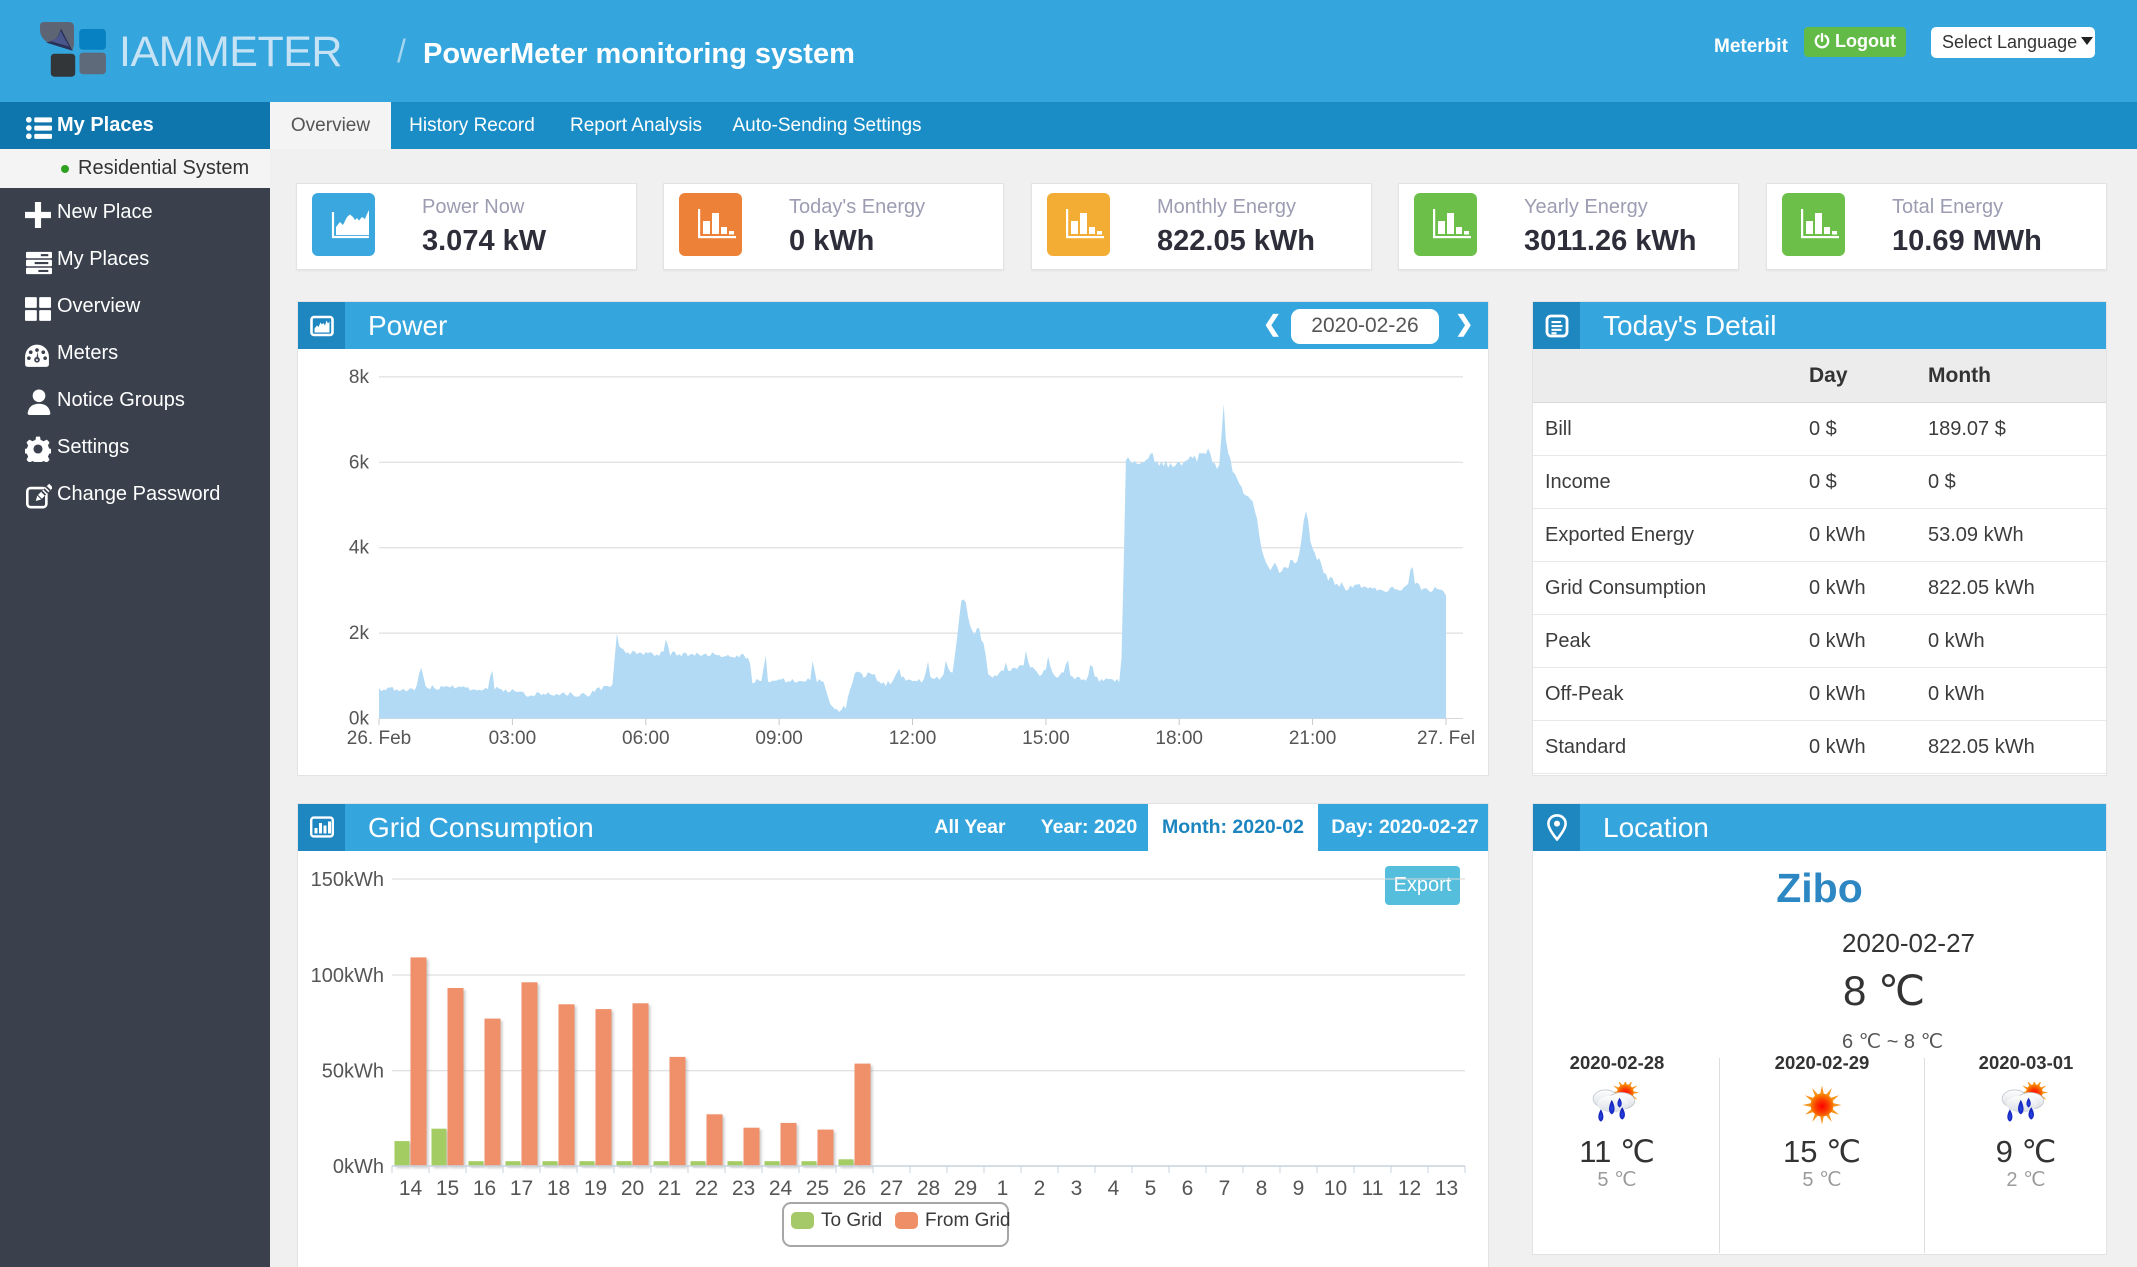 The height and width of the screenshot is (1267, 2137). What do you see at coordinates (779, 738) in the screenshot?
I see `svg-text: 09:00` at bounding box center [779, 738].